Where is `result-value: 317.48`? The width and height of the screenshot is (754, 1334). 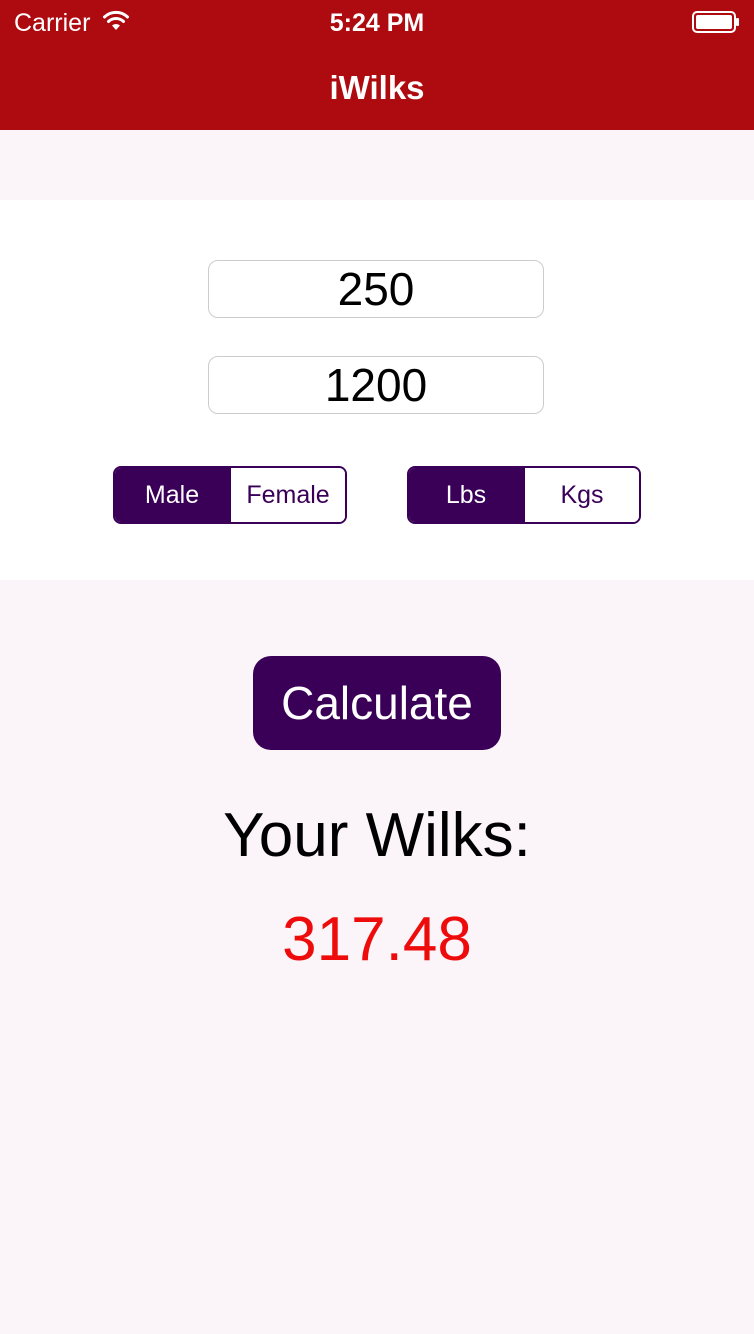 result-value: 317.48 is located at coordinates (377, 939).